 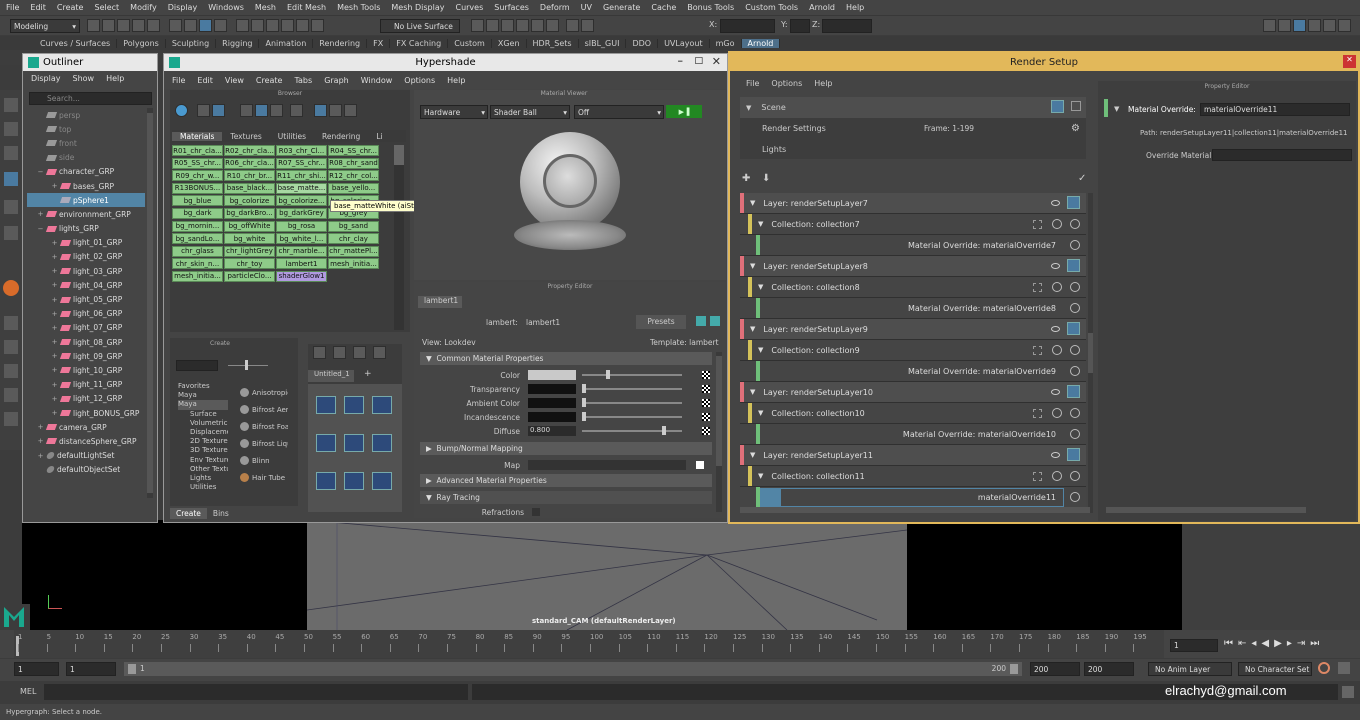 I want to click on render-setup-menu-item: Help, so click(x=823, y=83).